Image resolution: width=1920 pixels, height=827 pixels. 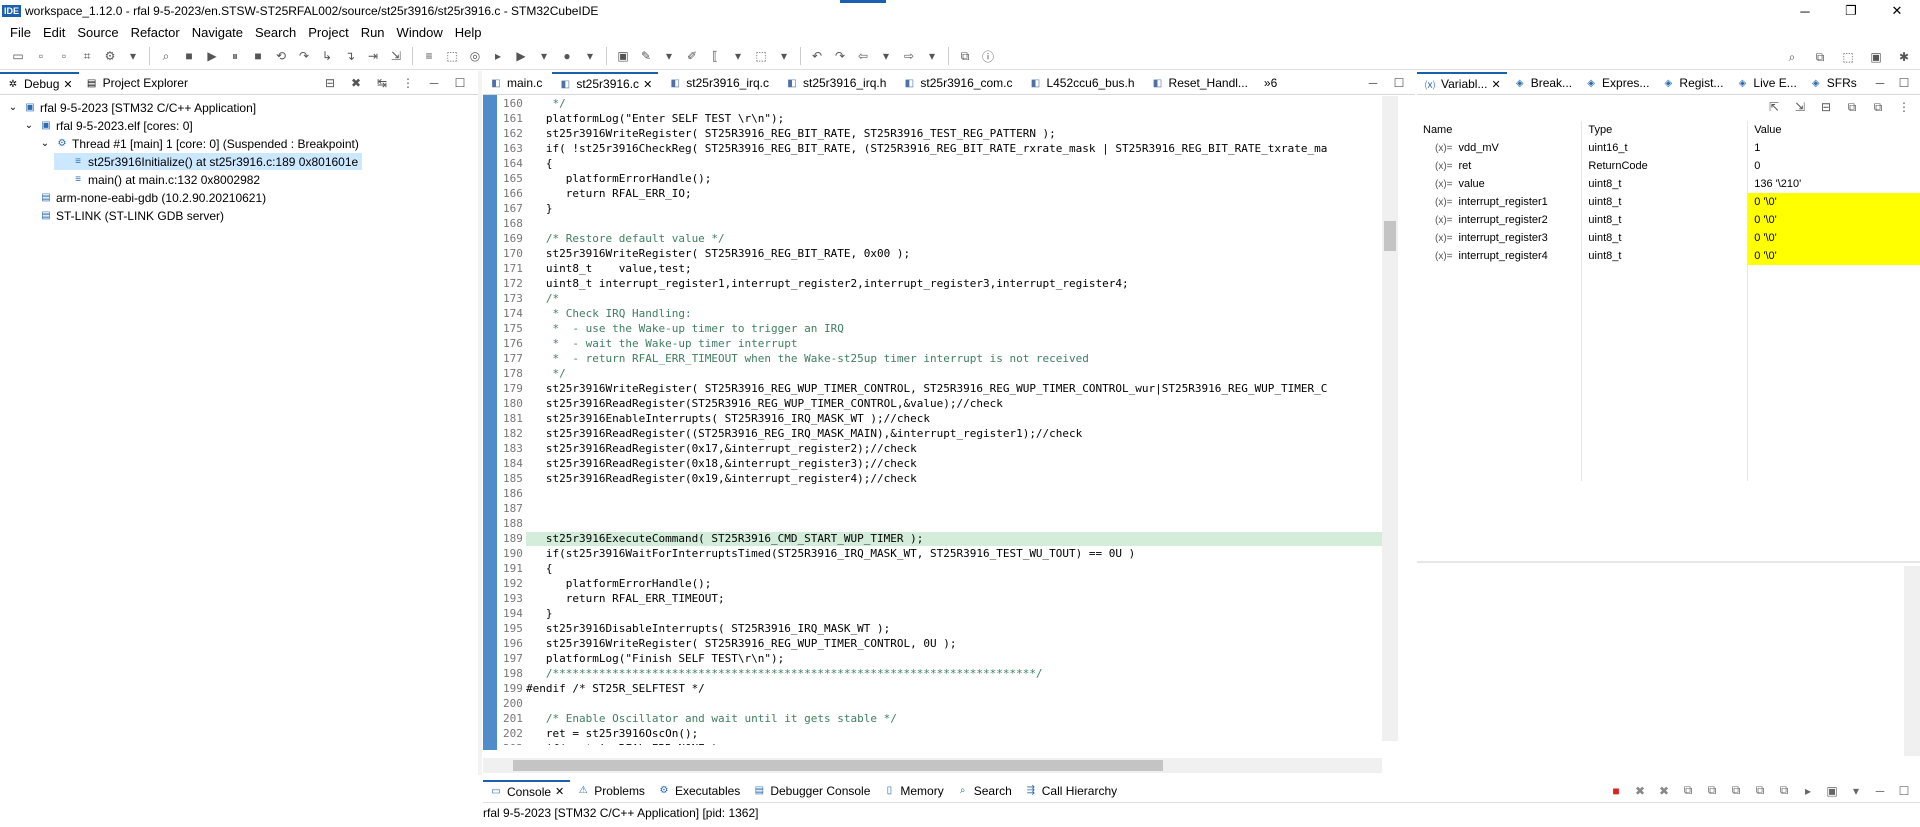 I want to click on view-action-icon: ⧉, so click(x=1878, y=107).